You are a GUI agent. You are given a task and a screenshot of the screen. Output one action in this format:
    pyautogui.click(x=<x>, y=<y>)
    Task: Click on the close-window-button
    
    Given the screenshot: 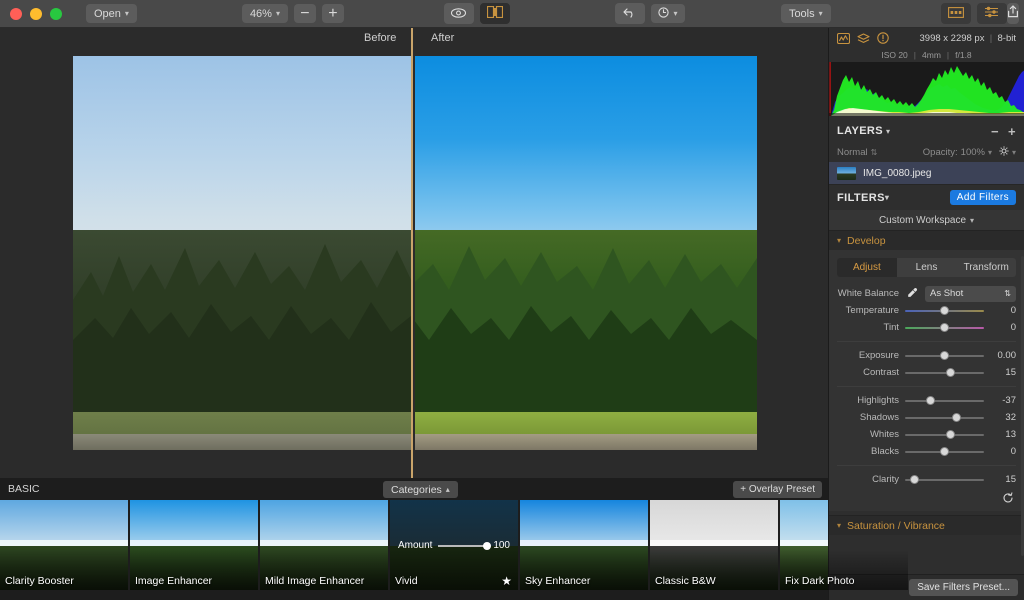 What is the action you would take?
    pyautogui.click(x=16, y=13)
    